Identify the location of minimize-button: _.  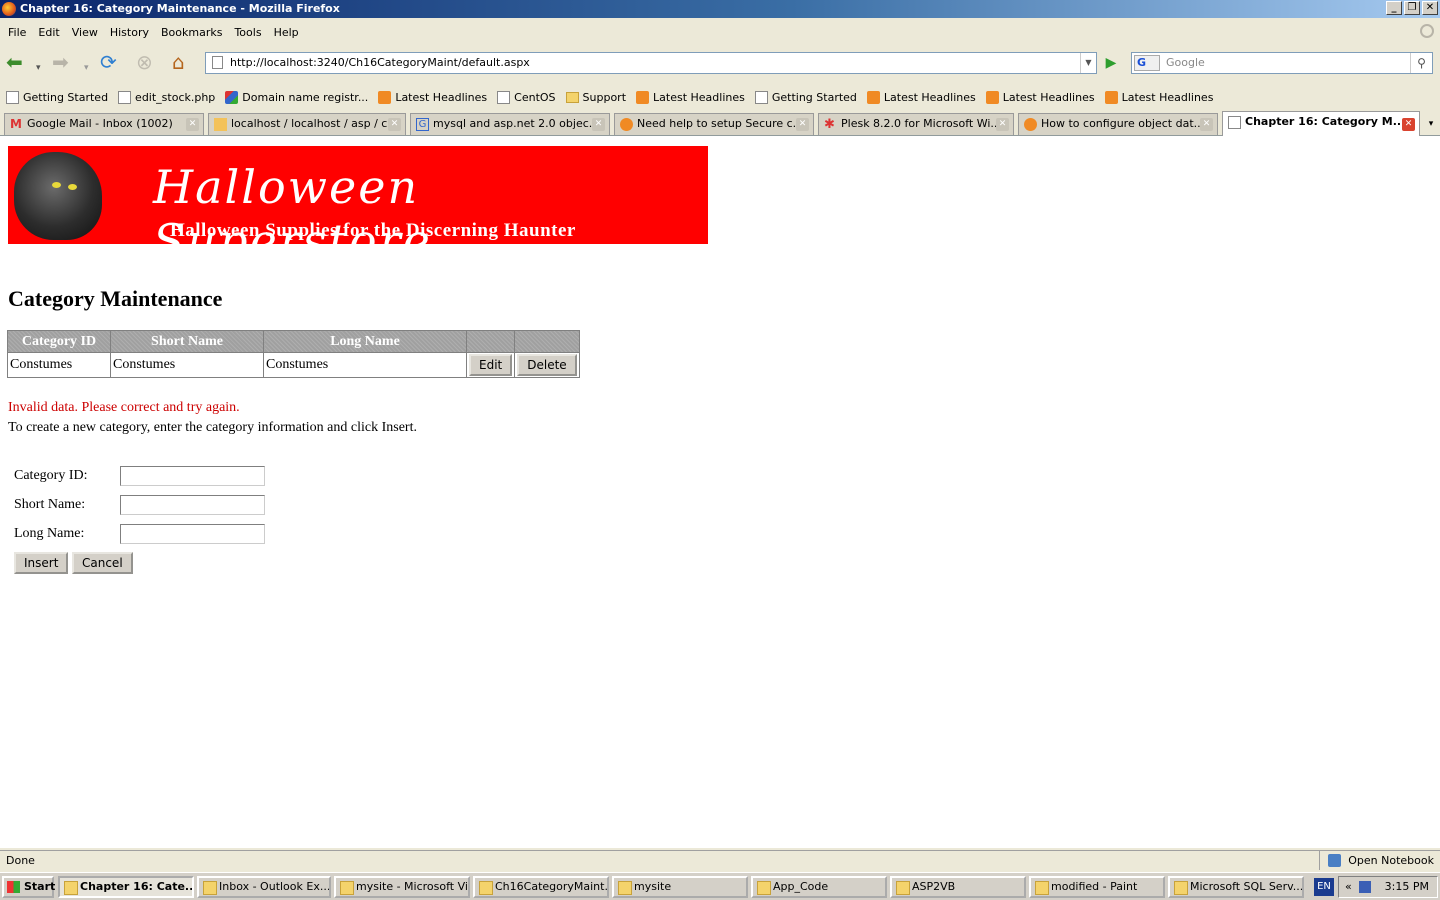
(1394, 8).